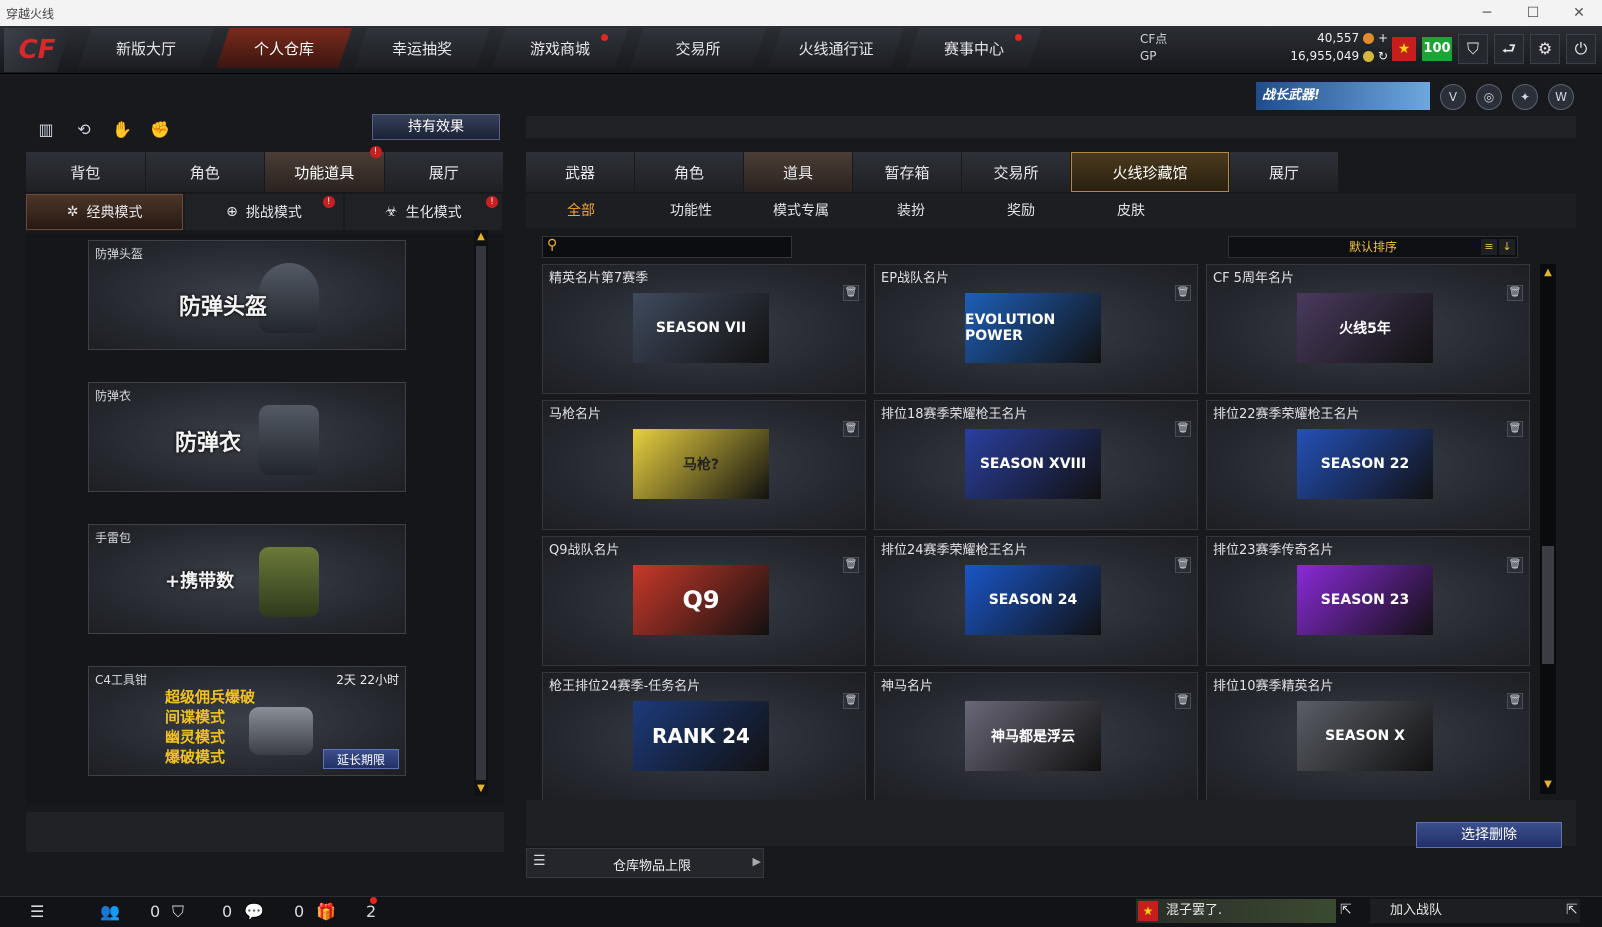 The width and height of the screenshot is (1602, 927). What do you see at coordinates (836, 48) in the screenshot?
I see `nav-tab-pass: 火线通行证` at bounding box center [836, 48].